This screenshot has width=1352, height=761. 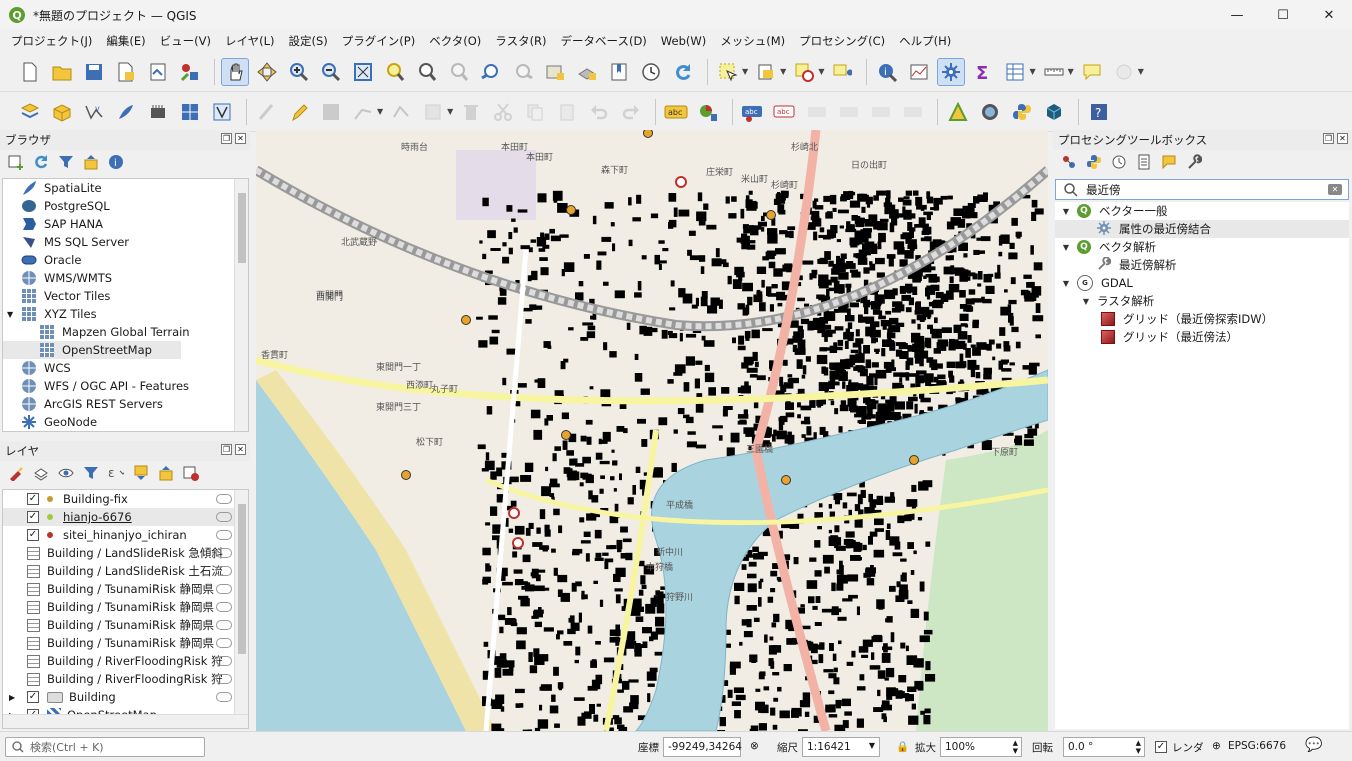 I want to click on collapse-all-icon, so click(x=166, y=473).